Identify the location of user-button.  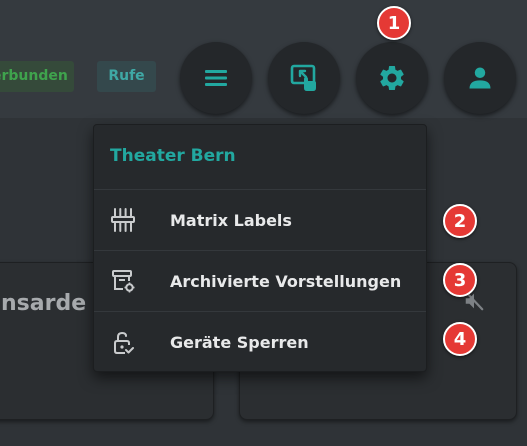
(480, 78).